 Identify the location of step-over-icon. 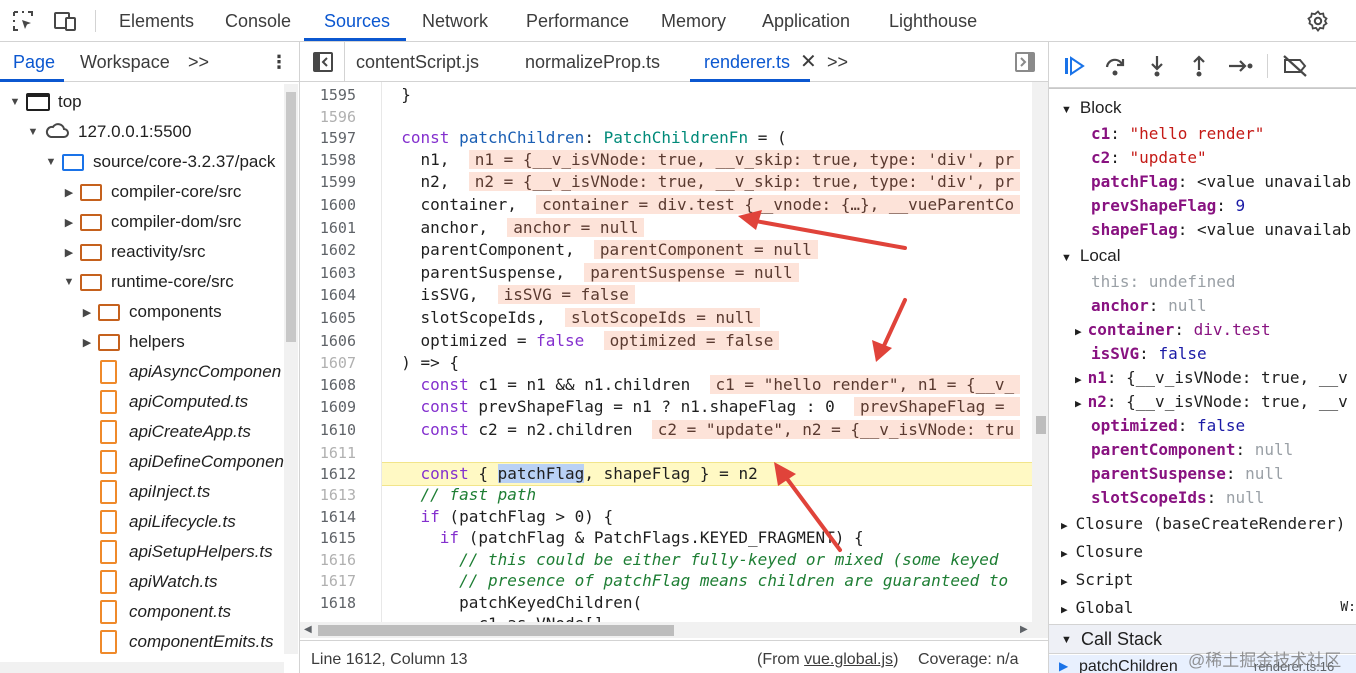
(1115, 66).